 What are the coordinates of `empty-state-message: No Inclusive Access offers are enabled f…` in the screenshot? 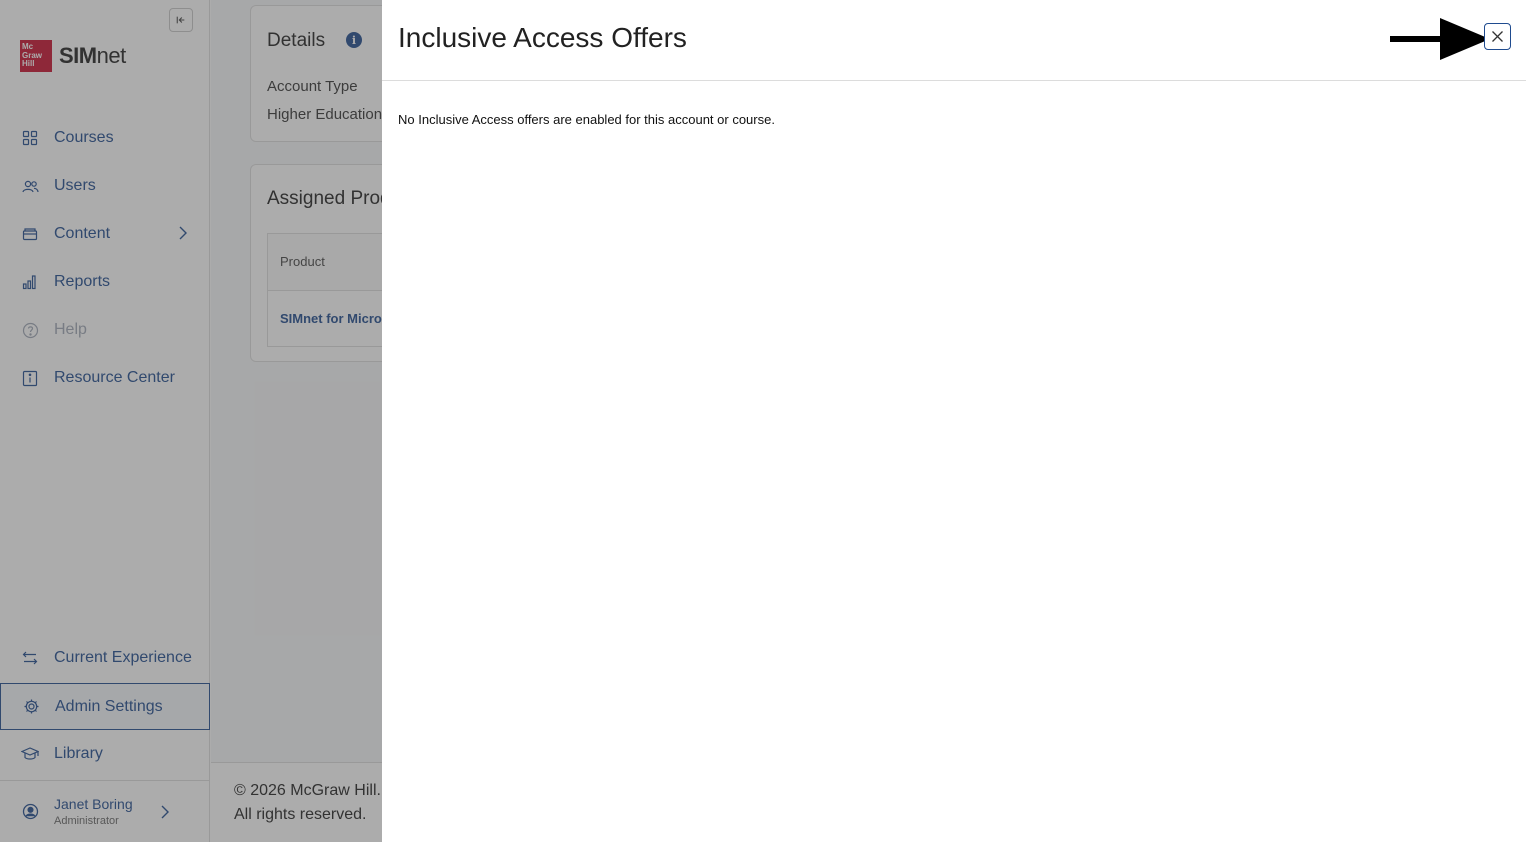 It's located at (586, 119).